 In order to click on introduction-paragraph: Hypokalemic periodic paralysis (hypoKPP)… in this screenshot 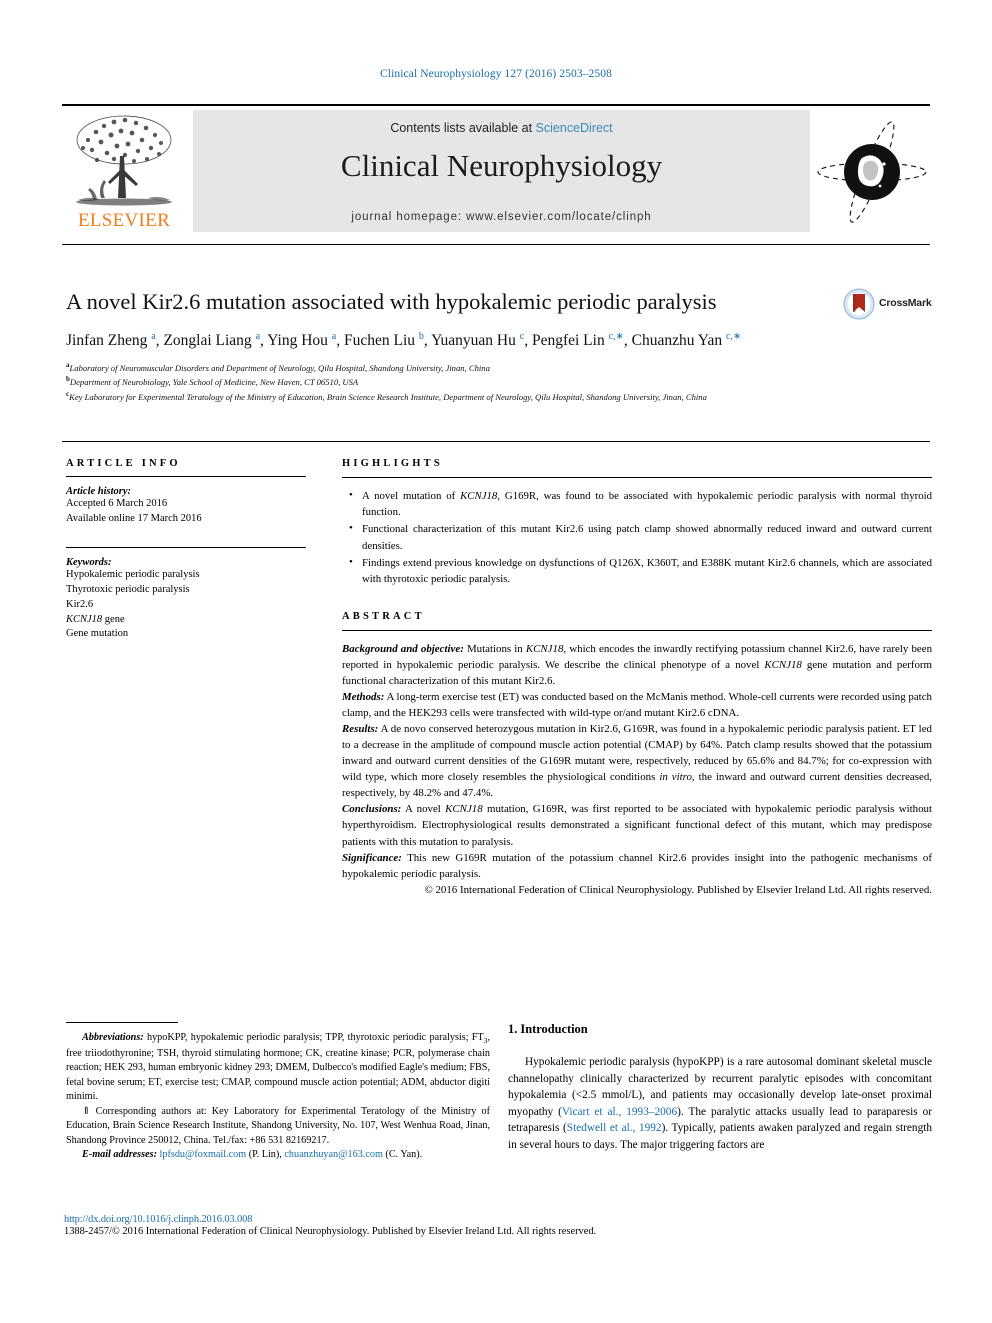, I will do `click(720, 1103)`.